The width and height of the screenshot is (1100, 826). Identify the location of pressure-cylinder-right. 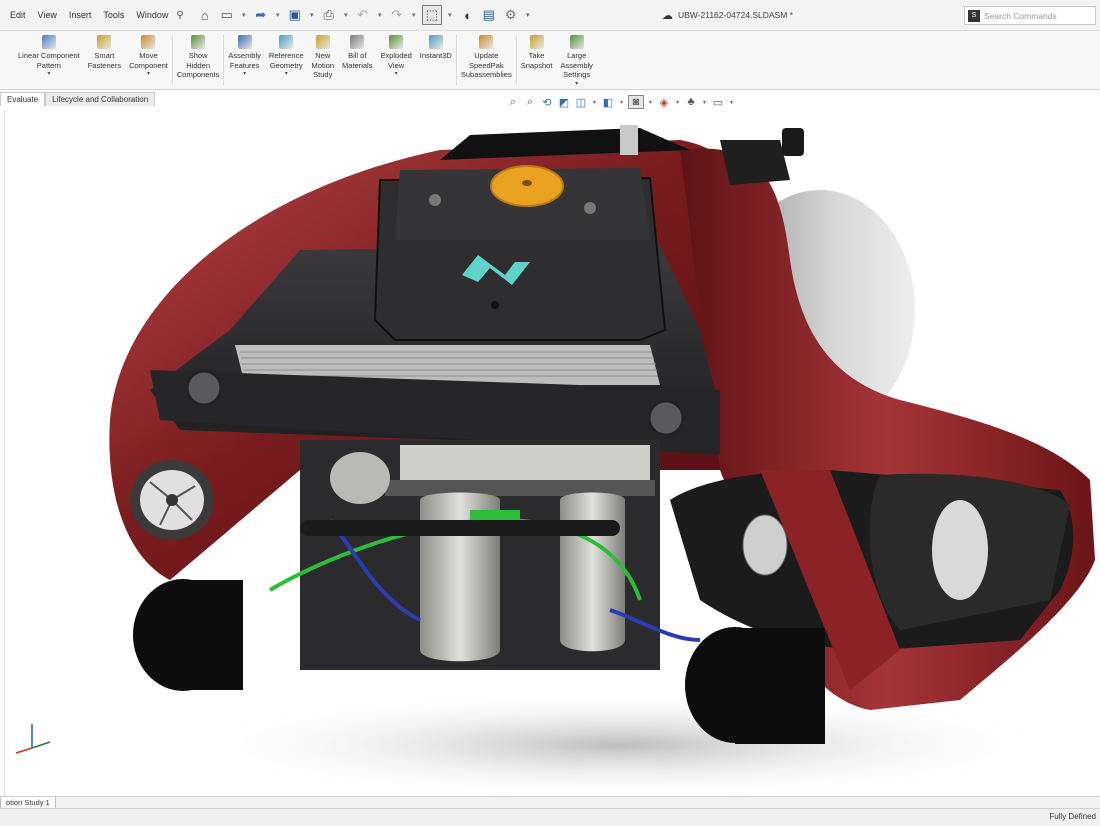
(592, 572).